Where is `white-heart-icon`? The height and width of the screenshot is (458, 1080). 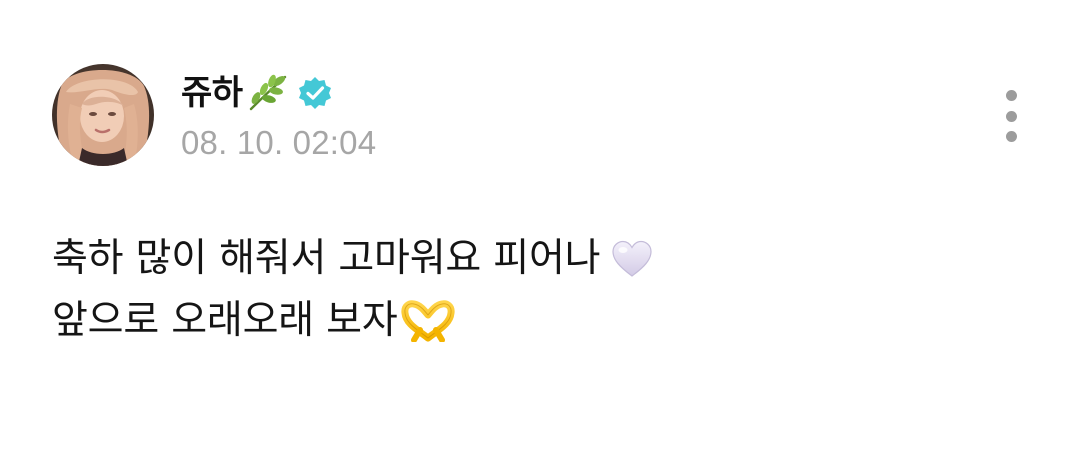
white-heart-icon is located at coordinates (632, 259).